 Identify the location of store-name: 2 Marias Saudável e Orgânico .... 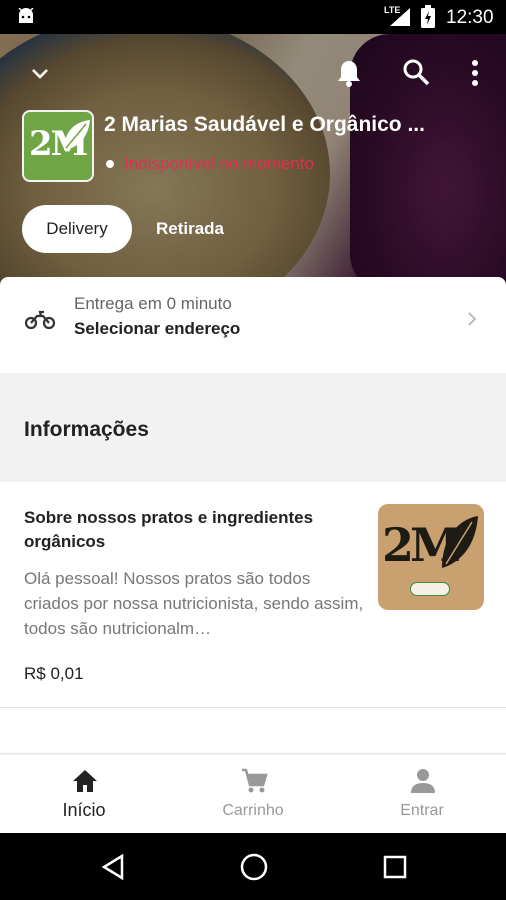
(264, 124).